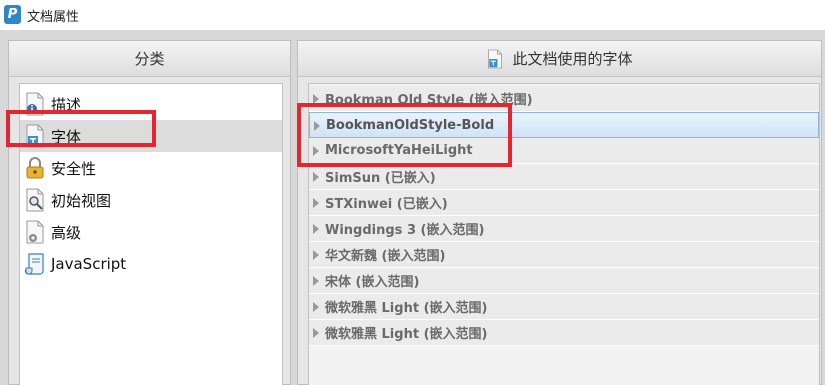  What do you see at coordinates (89, 264) in the screenshot?
I see `category-item-label: JavaScript` at bounding box center [89, 264].